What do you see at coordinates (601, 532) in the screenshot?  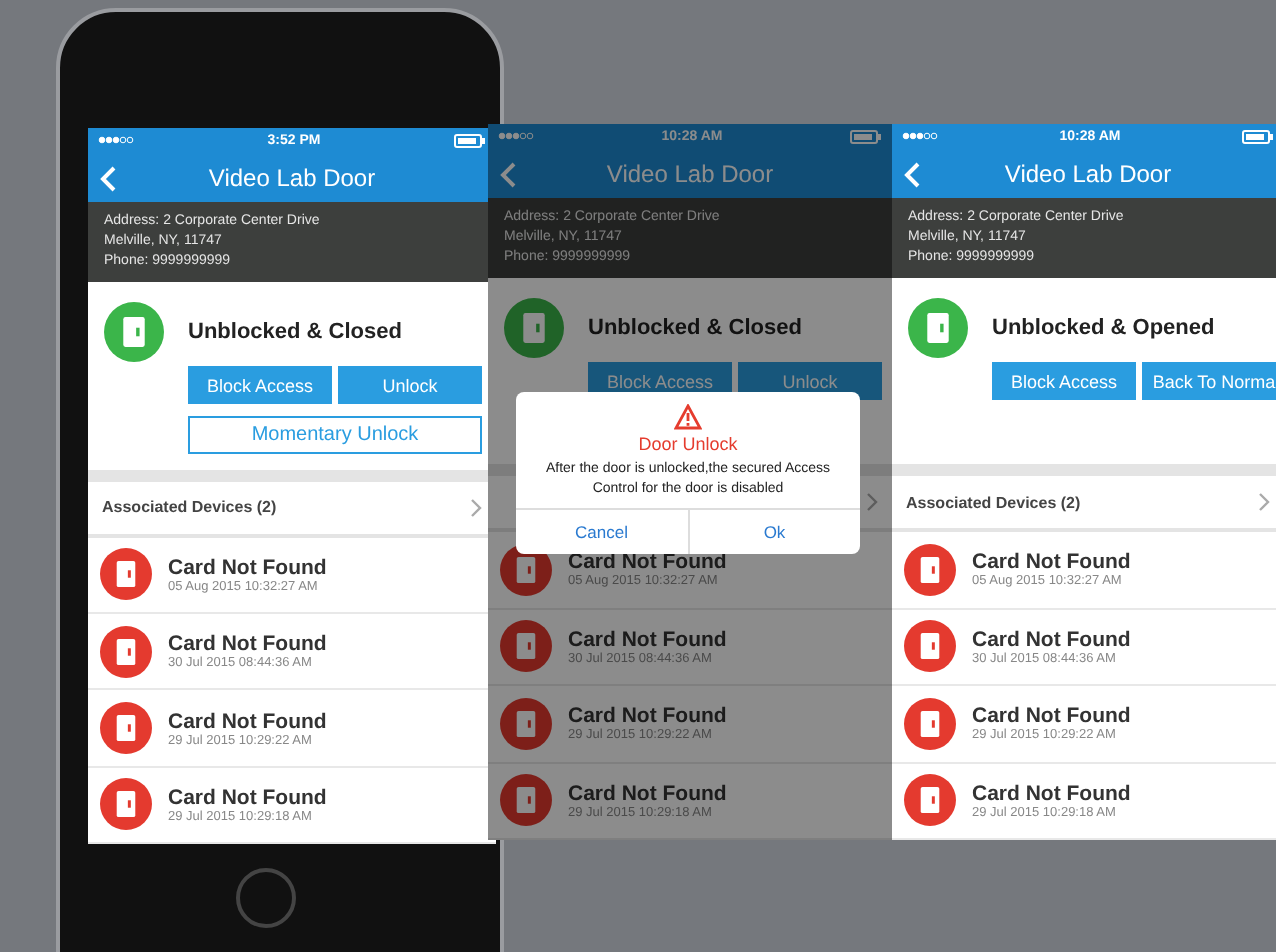 I see `dialog-button: Cancel` at bounding box center [601, 532].